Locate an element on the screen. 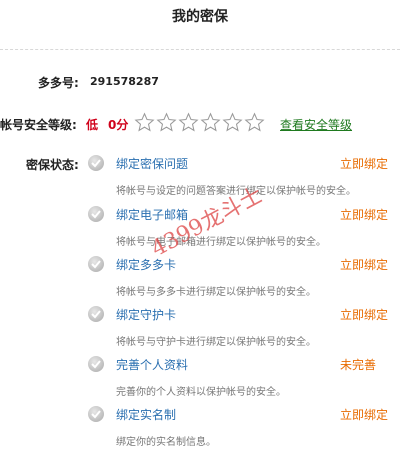 The width and height of the screenshot is (400, 457). item-title-guard-card: 绑定守护卡 is located at coordinates (146, 315).